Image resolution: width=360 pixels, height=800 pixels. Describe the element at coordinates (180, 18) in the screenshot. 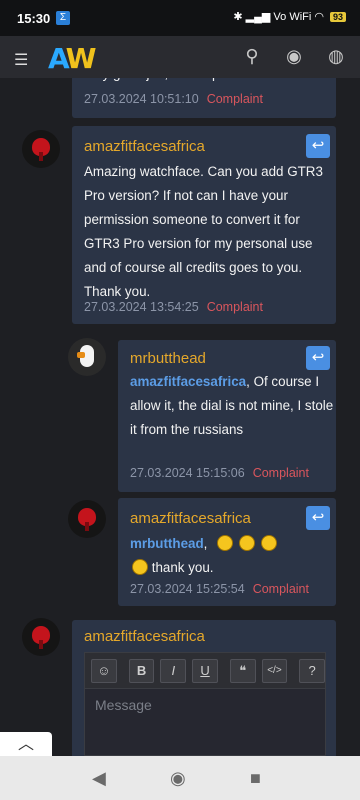

I see `status-bar: 15:30 Σ ✱ ▂▄▆ Vo WiFi ◠ 93` at that location.